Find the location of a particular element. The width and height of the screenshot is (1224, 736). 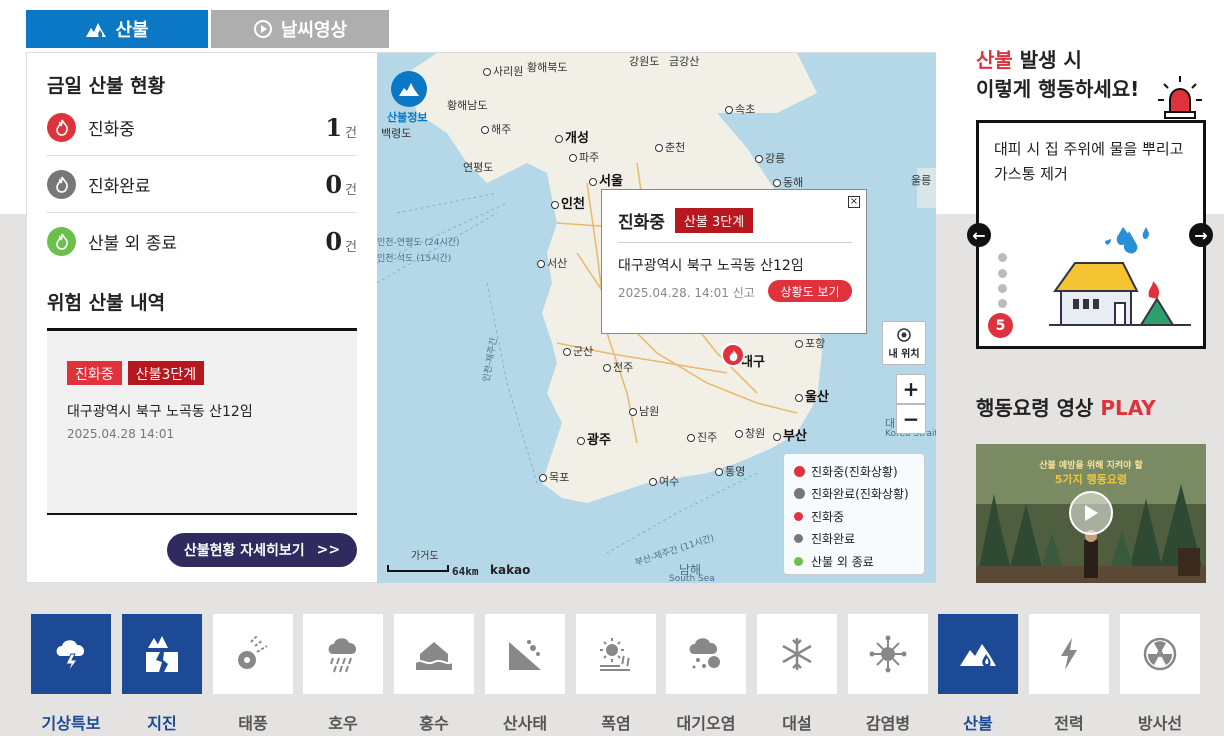

city-label: 강원도 is located at coordinates (644, 61).